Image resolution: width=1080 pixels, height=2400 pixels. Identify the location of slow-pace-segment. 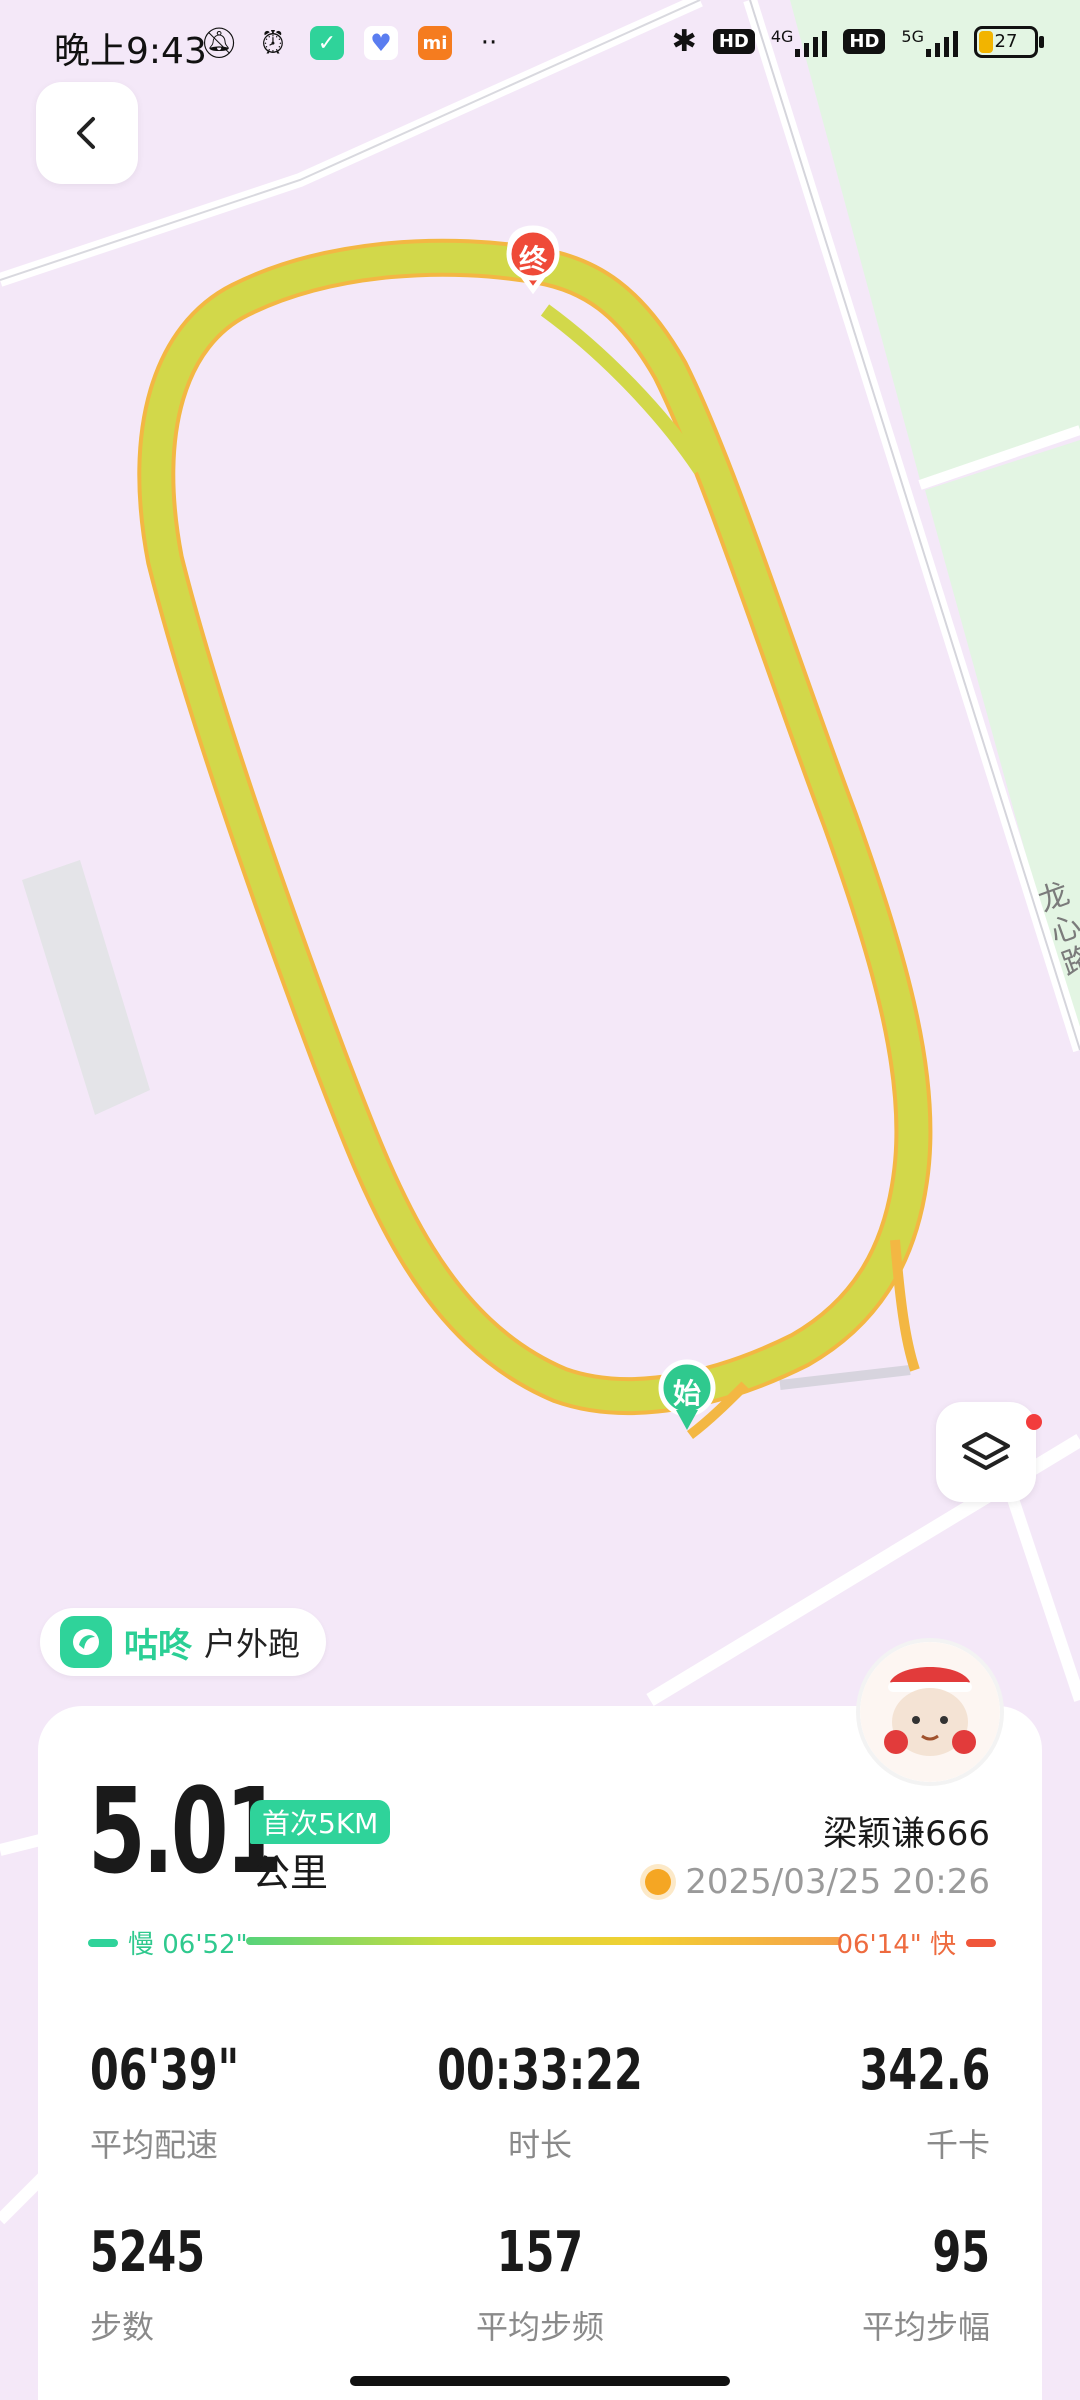
(103, 1942).